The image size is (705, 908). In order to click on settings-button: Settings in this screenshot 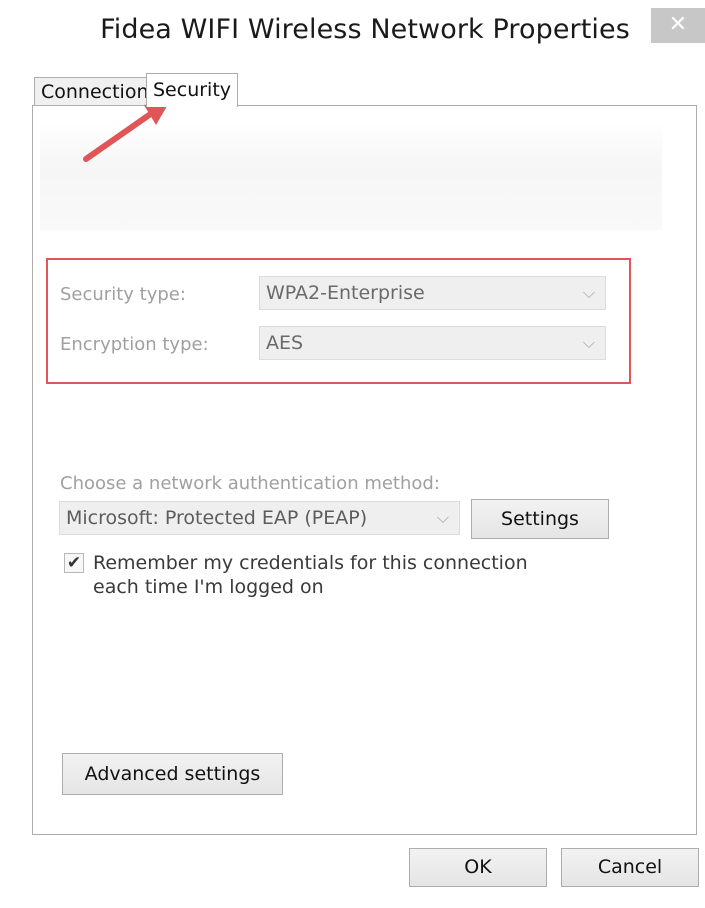, I will do `click(540, 519)`.